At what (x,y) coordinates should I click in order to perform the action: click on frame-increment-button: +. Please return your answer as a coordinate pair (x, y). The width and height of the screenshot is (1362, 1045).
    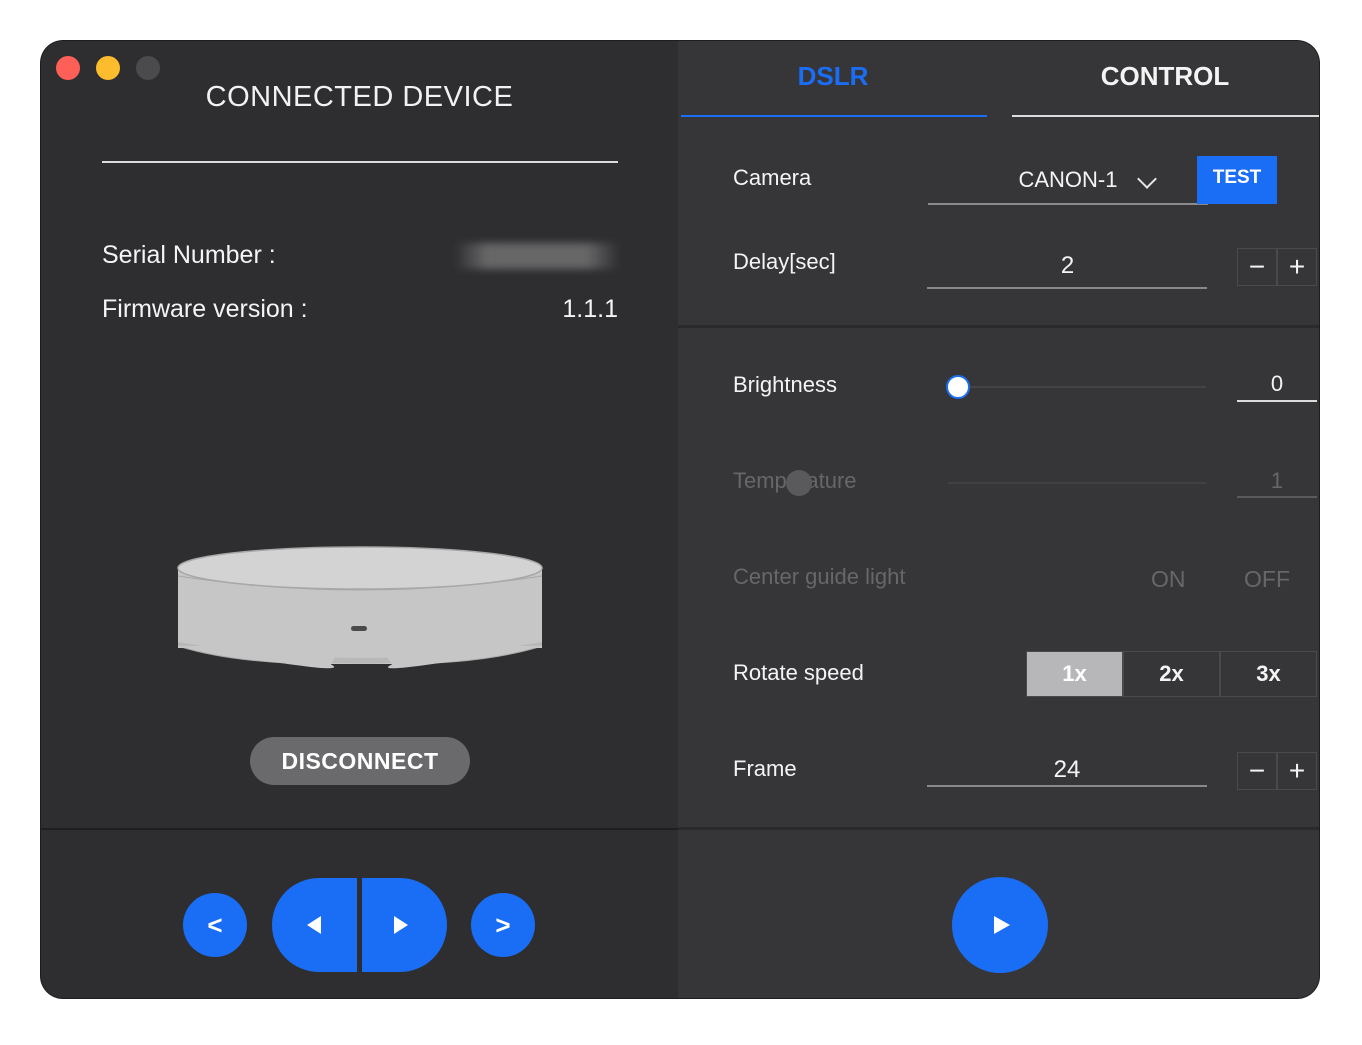
    Looking at the image, I should click on (1297, 771).